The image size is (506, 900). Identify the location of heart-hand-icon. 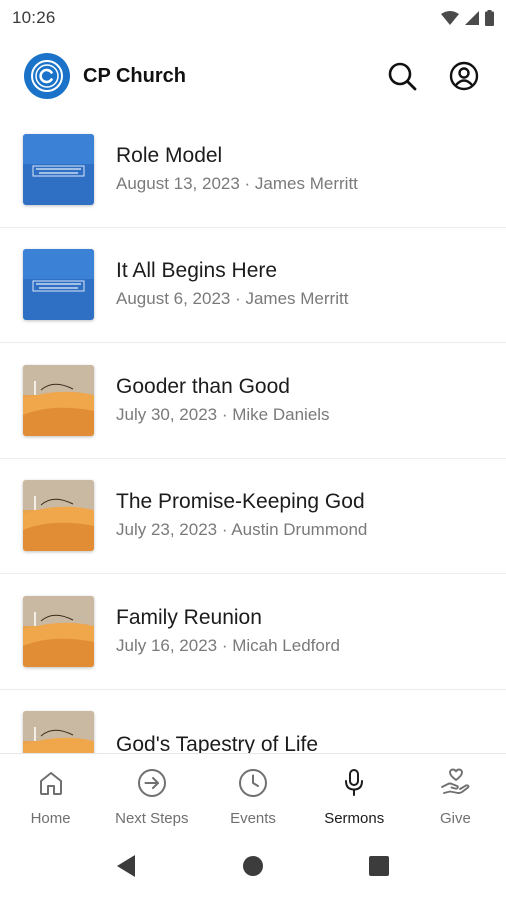
(455, 781).